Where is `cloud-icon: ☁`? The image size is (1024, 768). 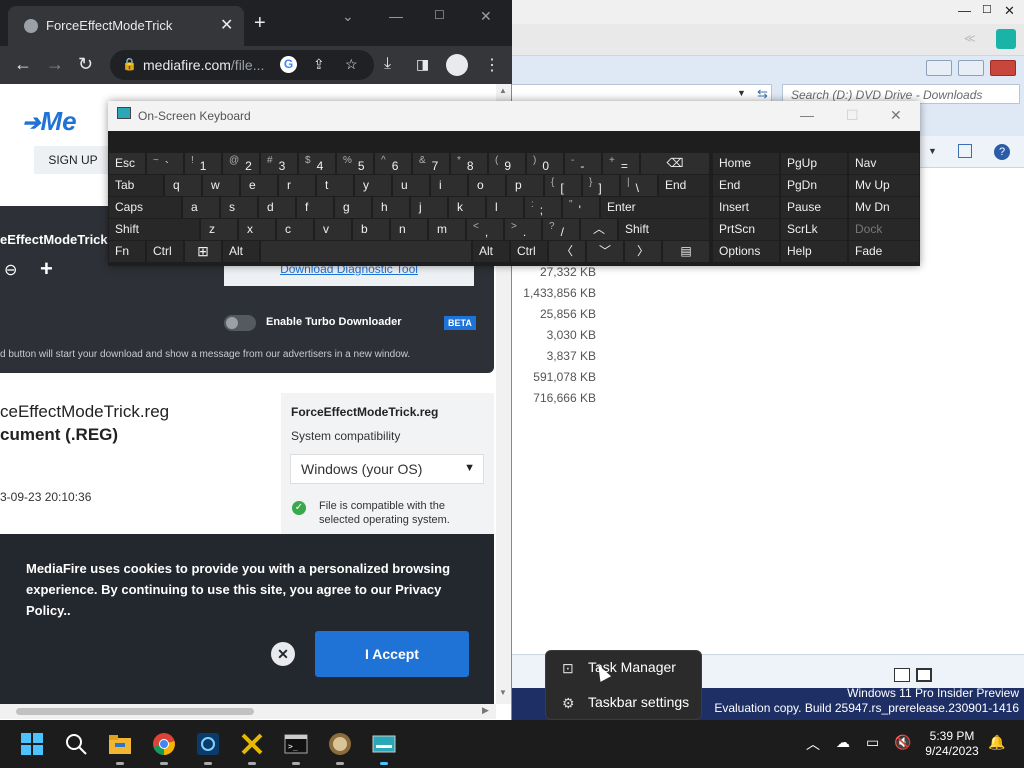
cloud-icon: ☁ is located at coordinates (843, 742).